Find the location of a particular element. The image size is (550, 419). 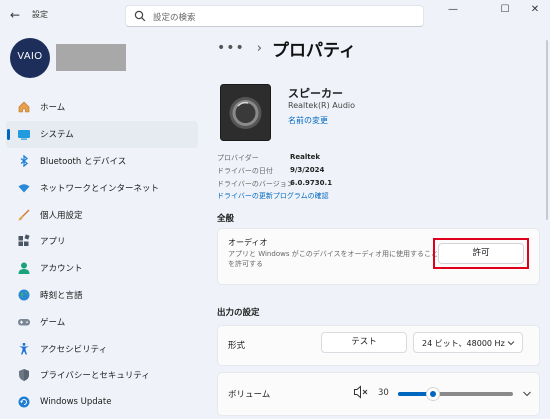

volume-value: 30 is located at coordinates (383, 393).